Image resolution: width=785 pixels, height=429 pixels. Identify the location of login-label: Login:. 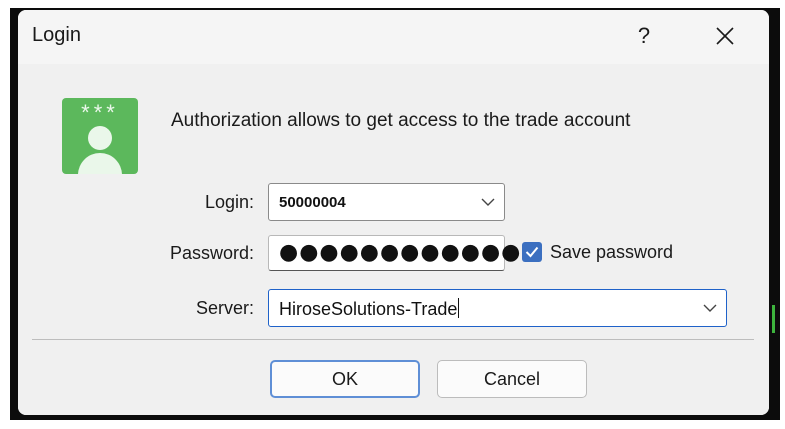
(229, 202).